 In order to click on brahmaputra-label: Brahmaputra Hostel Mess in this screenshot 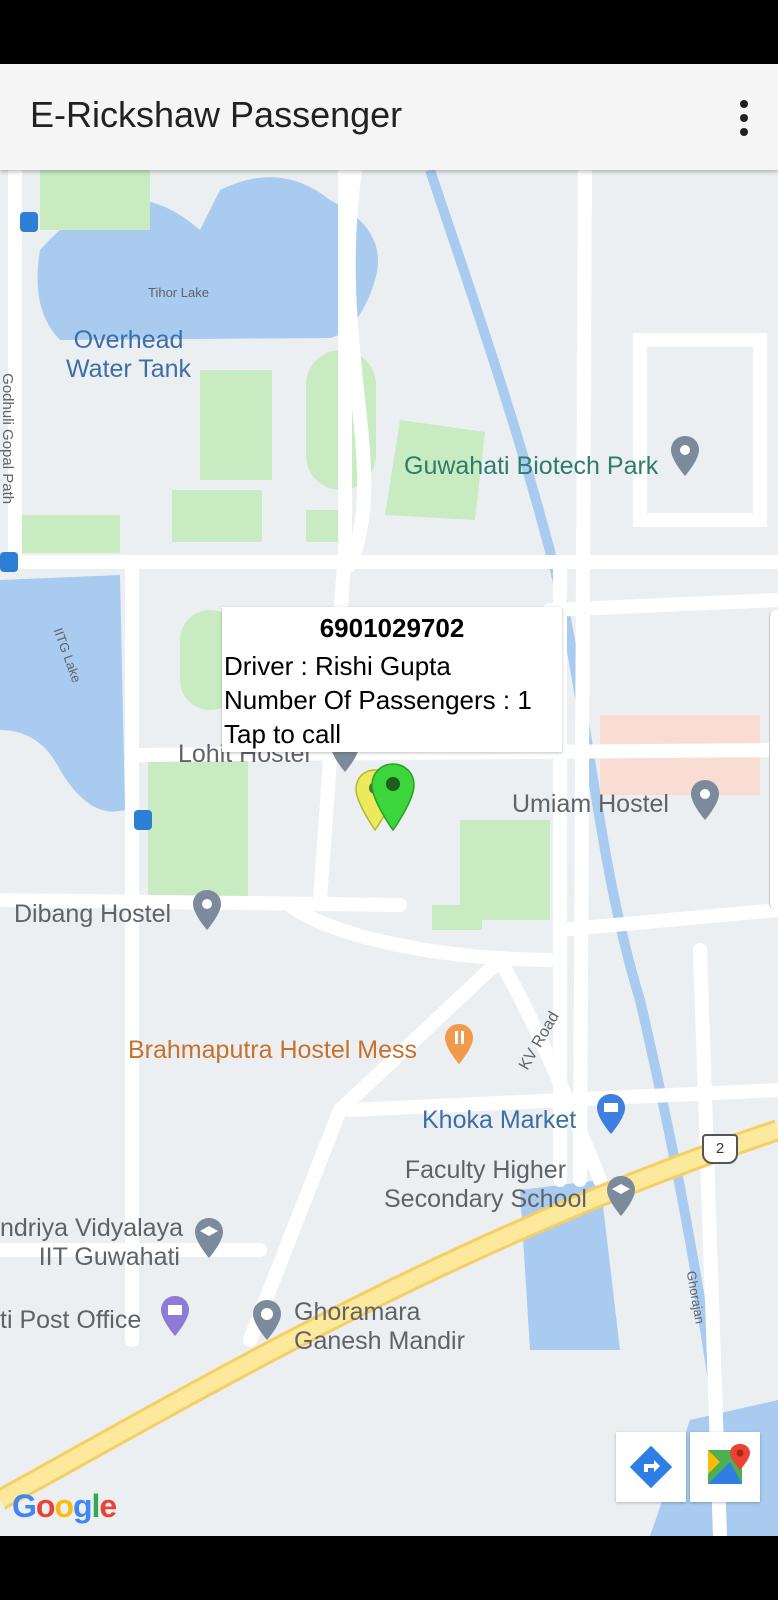, I will do `click(273, 1050)`.